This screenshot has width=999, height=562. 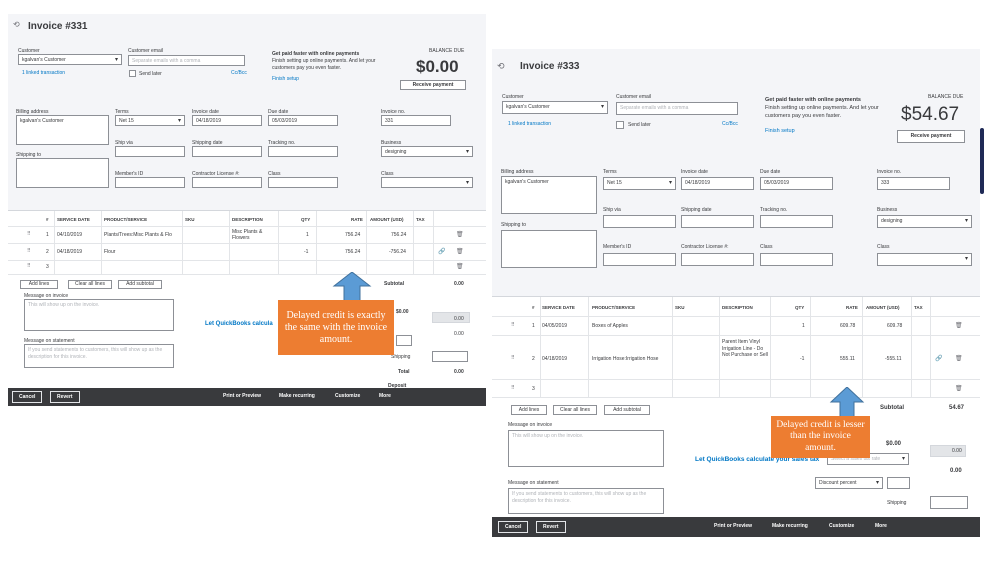 I want to click on contractor-license-label: Contractor License #:, so click(x=705, y=247).